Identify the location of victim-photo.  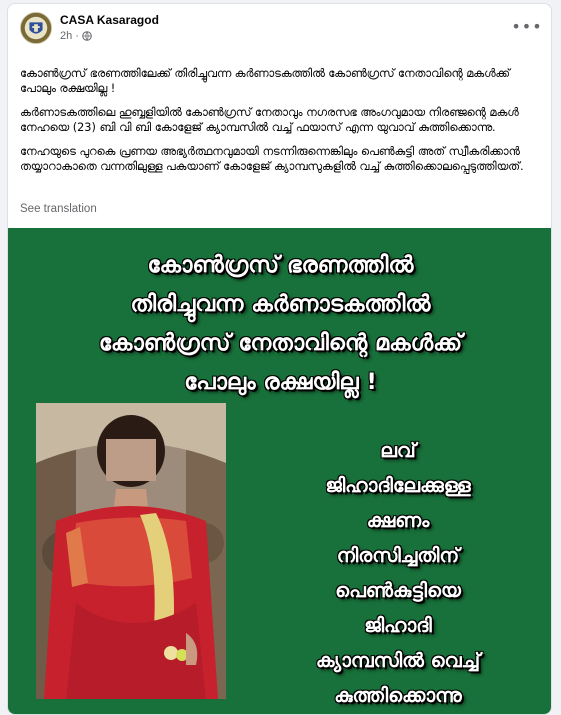
(131, 551).